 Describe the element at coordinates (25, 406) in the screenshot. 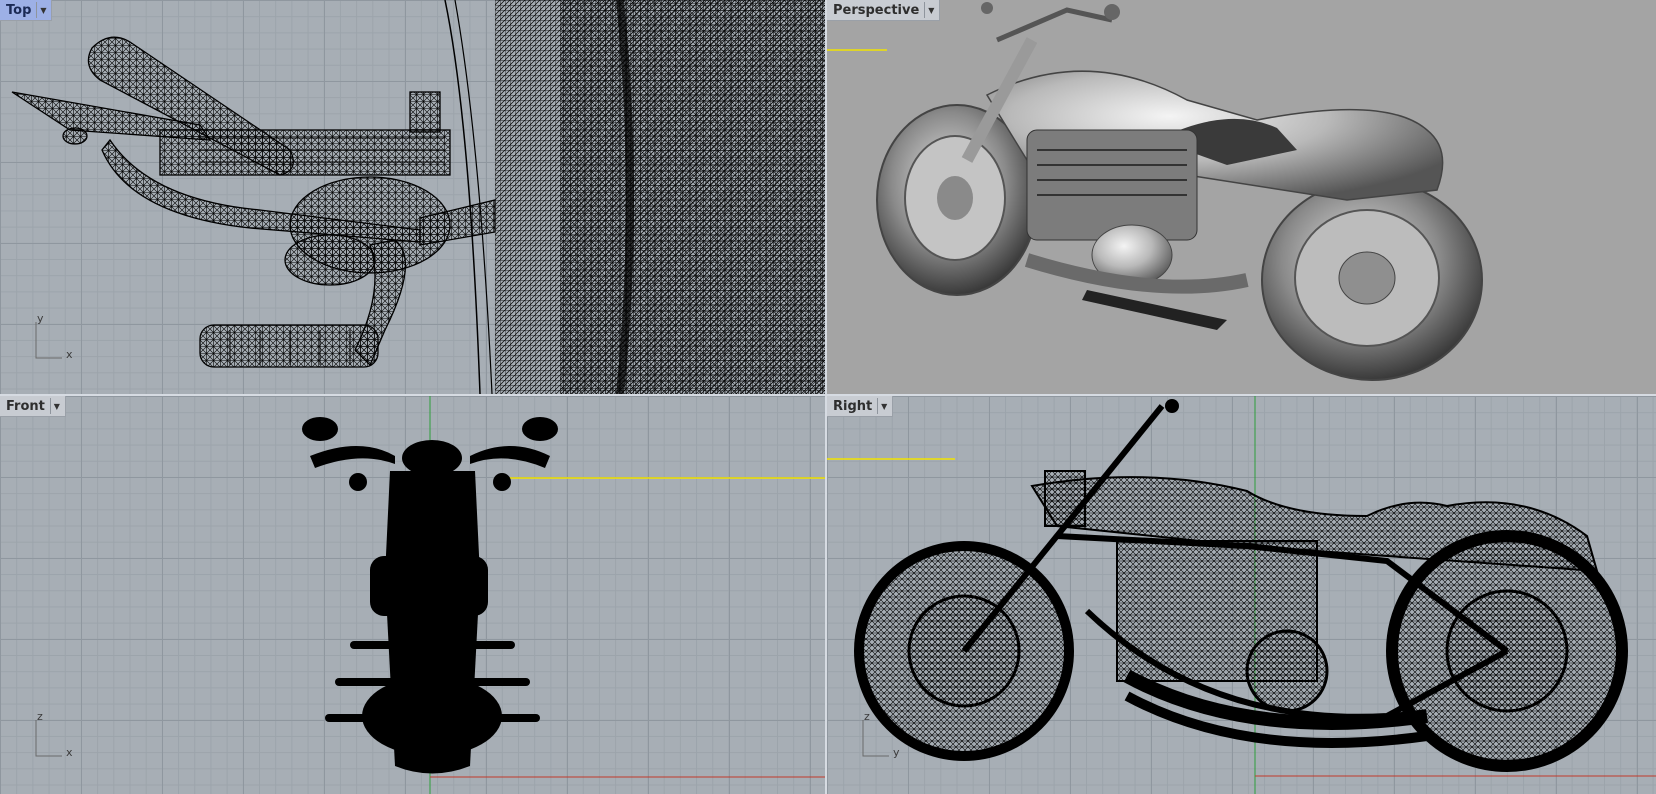

I see `viewport-label: Front` at that location.